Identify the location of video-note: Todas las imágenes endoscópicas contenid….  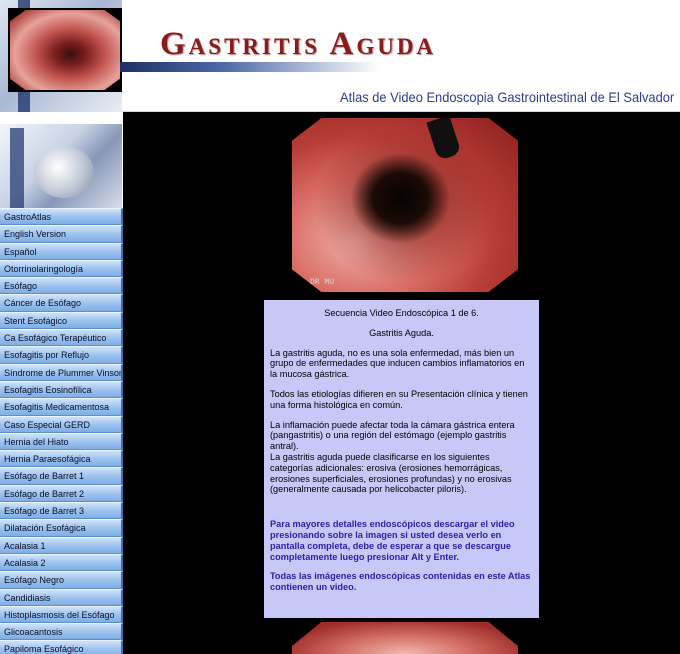
(400, 582).